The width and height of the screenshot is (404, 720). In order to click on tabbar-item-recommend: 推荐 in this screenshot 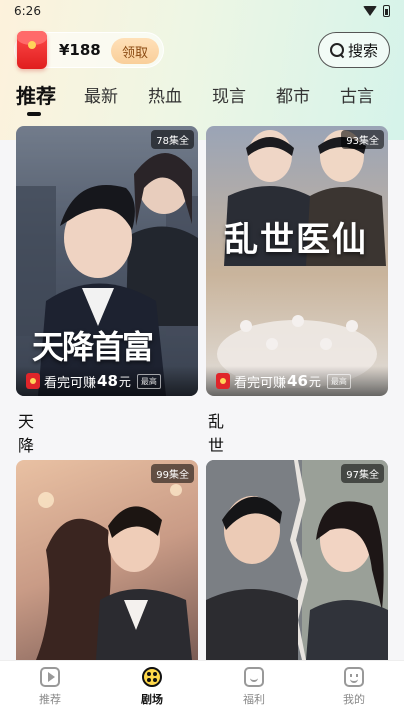, I will do `click(50, 687)`.